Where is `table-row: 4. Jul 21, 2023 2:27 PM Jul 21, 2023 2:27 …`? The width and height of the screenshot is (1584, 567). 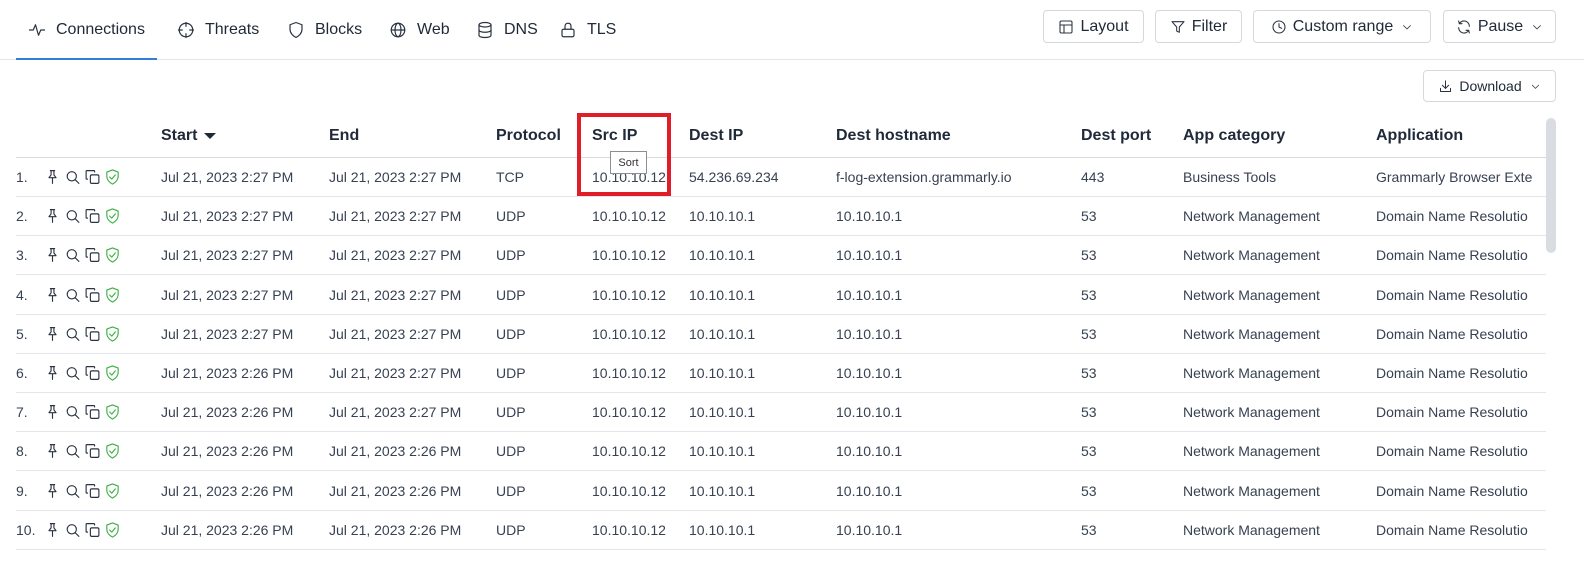 table-row: 4. Jul 21, 2023 2:27 PM Jul 21, 2023 2:27 … is located at coordinates (781, 295).